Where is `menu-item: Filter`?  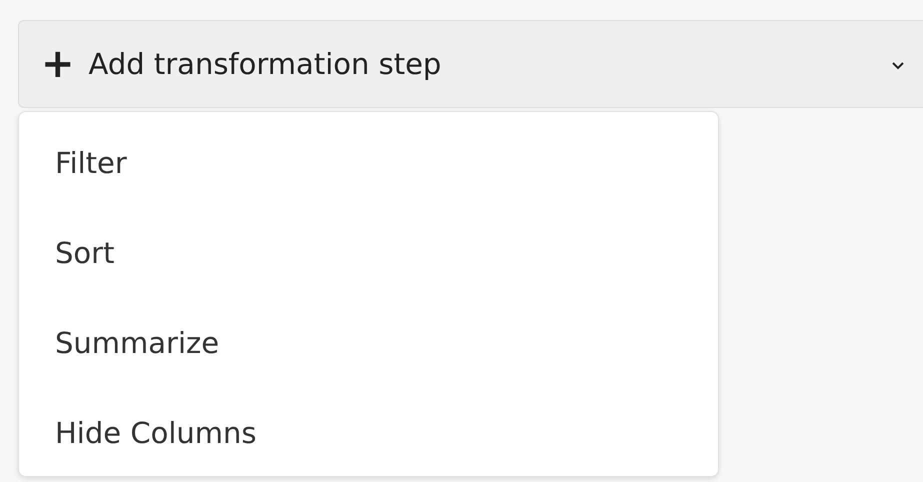 menu-item: Filter is located at coordinates (368, 163).